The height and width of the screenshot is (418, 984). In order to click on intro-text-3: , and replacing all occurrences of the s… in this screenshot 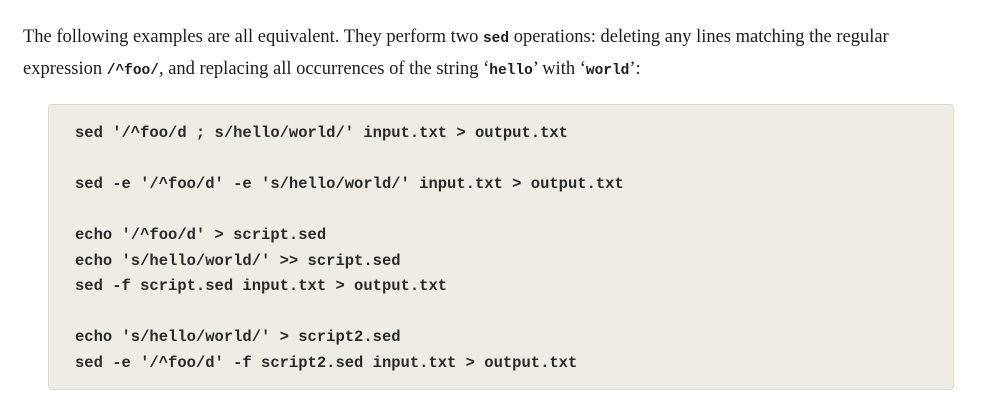, I will do `click(324, 69)`.